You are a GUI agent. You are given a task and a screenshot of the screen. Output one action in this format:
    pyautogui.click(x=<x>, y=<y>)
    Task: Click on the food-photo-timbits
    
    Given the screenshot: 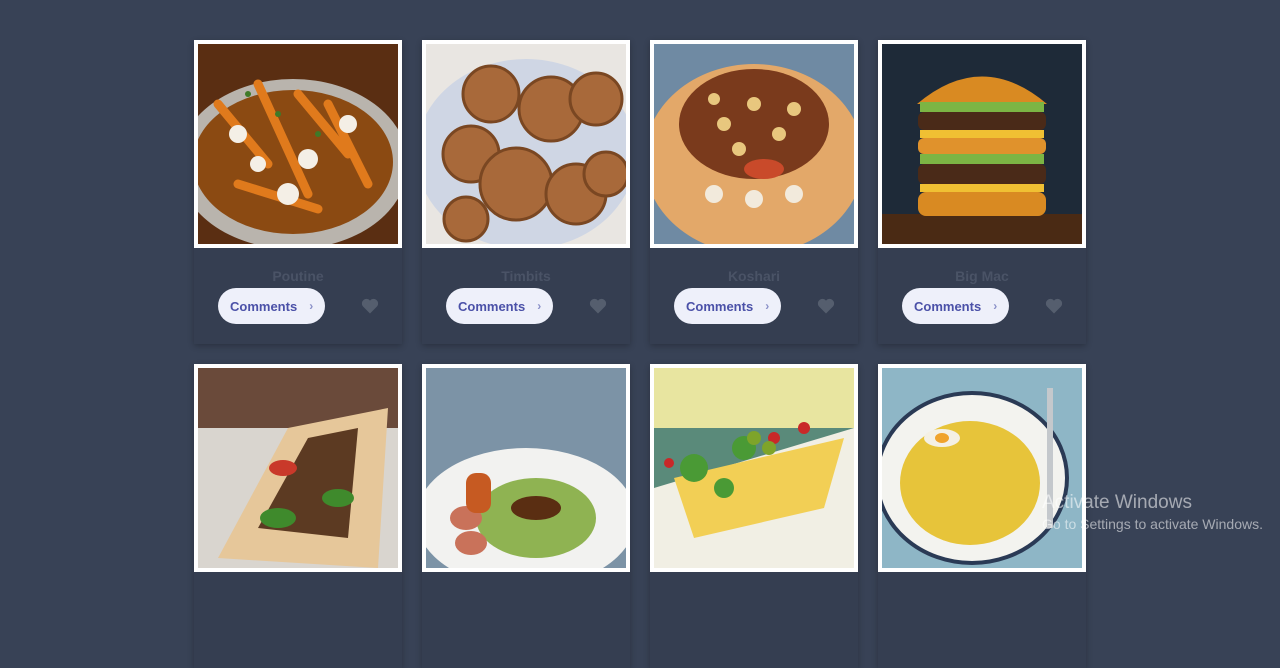 What is the action you would take?
    pyautogui.click(x=526, y=144)
    